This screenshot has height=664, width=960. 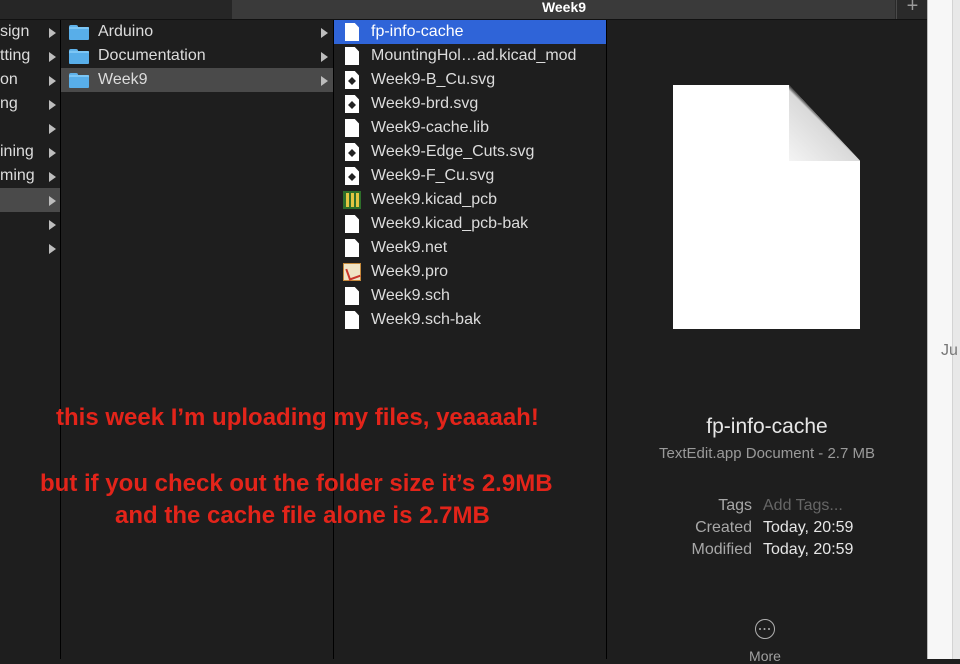 I want to click on file-item: MountingHol…ad.kicad_mod, so click(x=470, y=56).